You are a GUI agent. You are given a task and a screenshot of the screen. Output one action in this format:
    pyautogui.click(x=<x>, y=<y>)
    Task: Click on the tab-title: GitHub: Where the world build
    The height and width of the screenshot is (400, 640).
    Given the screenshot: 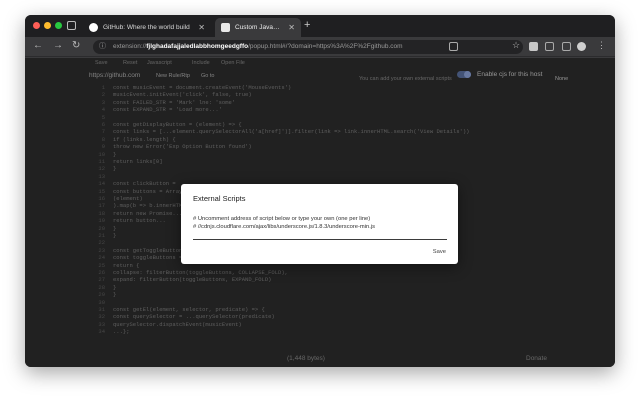 What is the action you would take?
    pyautogui.click(x=146, y=27)
    